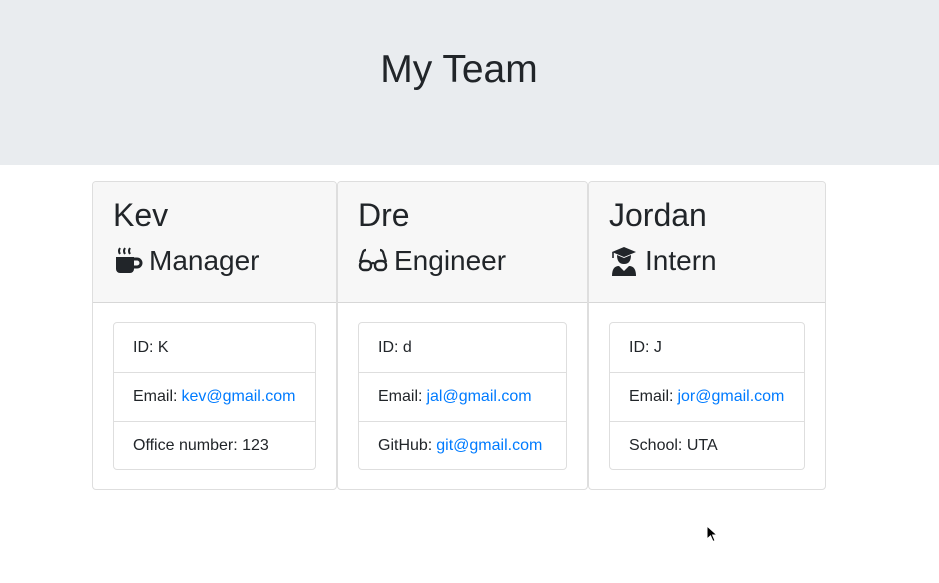  I want to click on card-header: Dre Engineer, so click(462, 242).